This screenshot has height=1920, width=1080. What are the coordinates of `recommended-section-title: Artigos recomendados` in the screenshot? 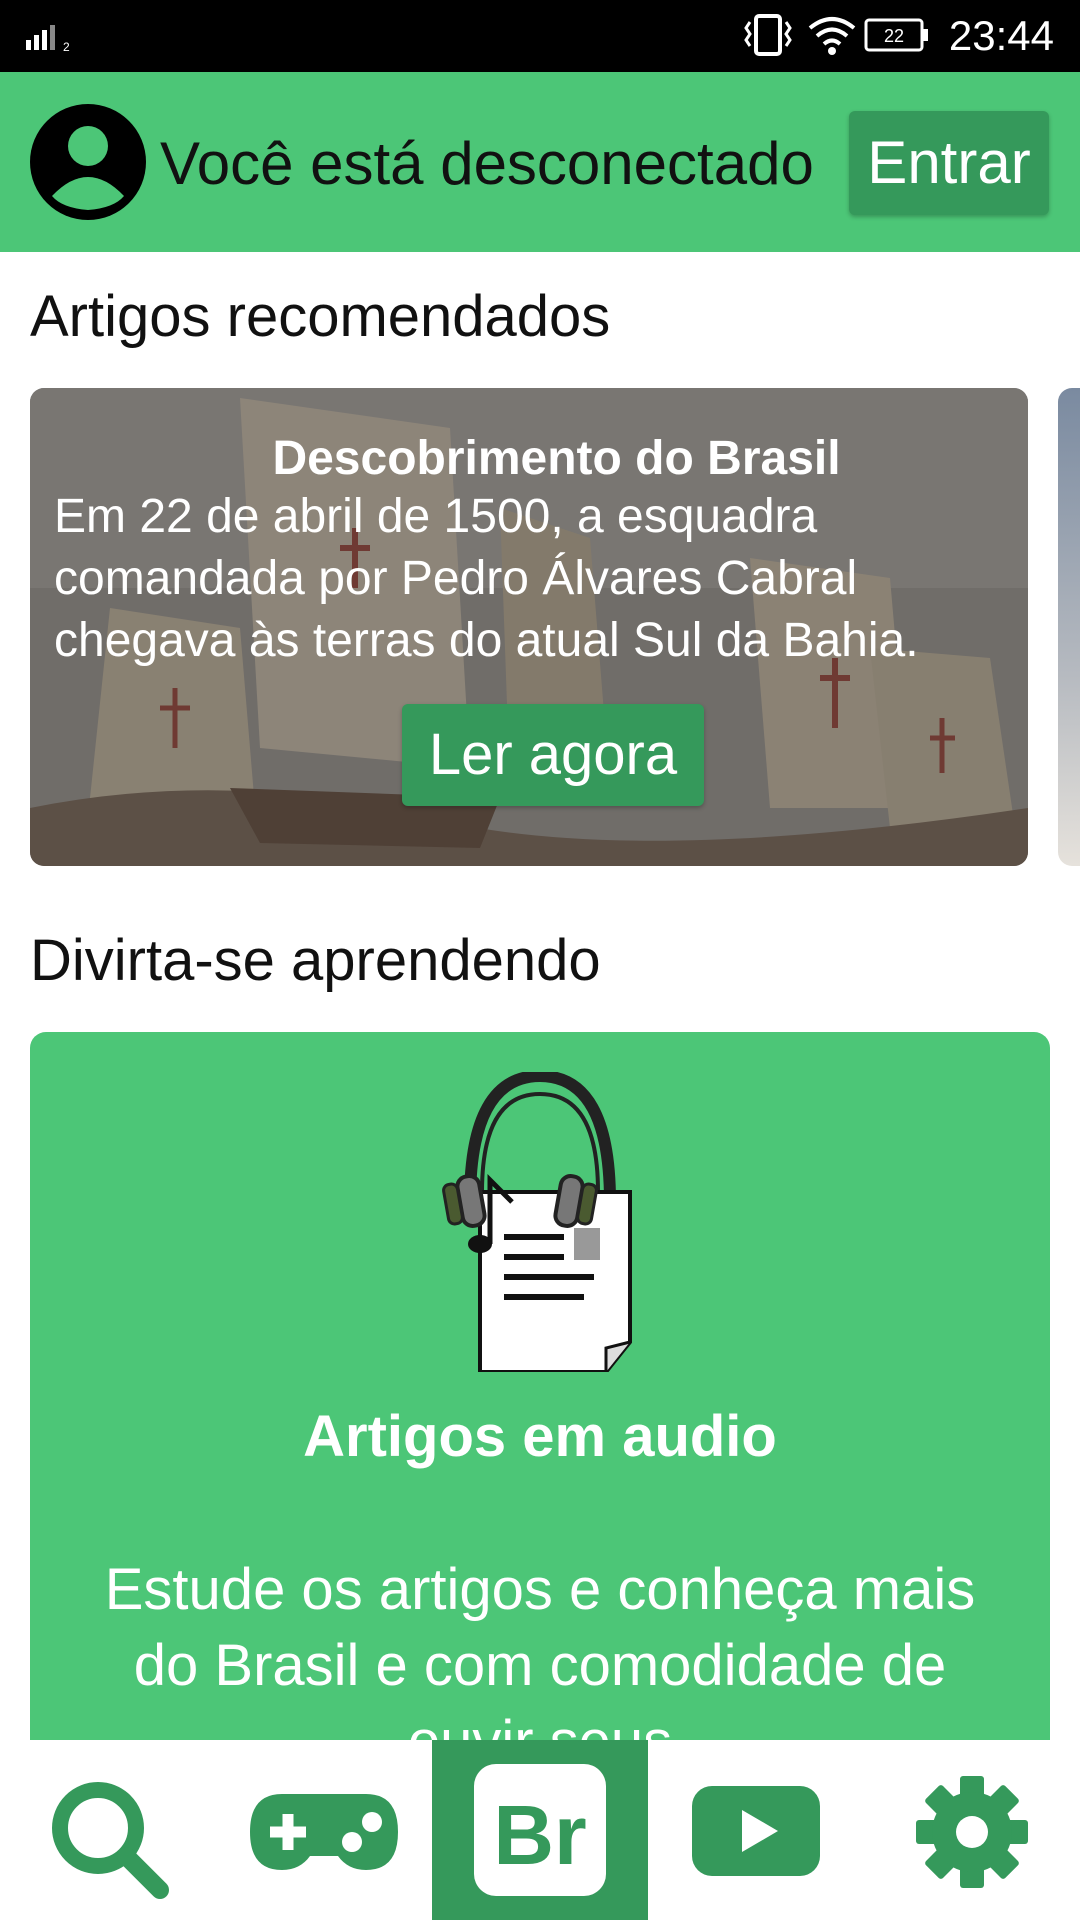 It's located at (320, 316).